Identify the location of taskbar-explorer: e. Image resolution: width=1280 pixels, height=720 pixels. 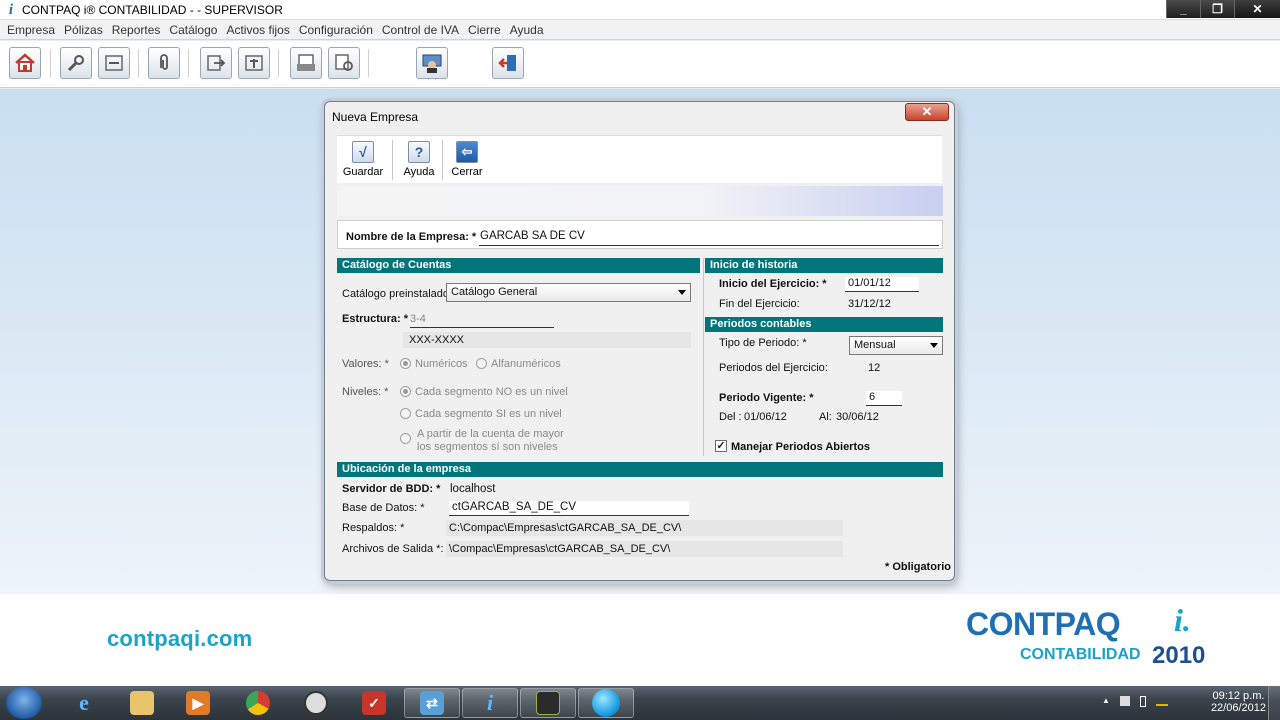
(84, 703).